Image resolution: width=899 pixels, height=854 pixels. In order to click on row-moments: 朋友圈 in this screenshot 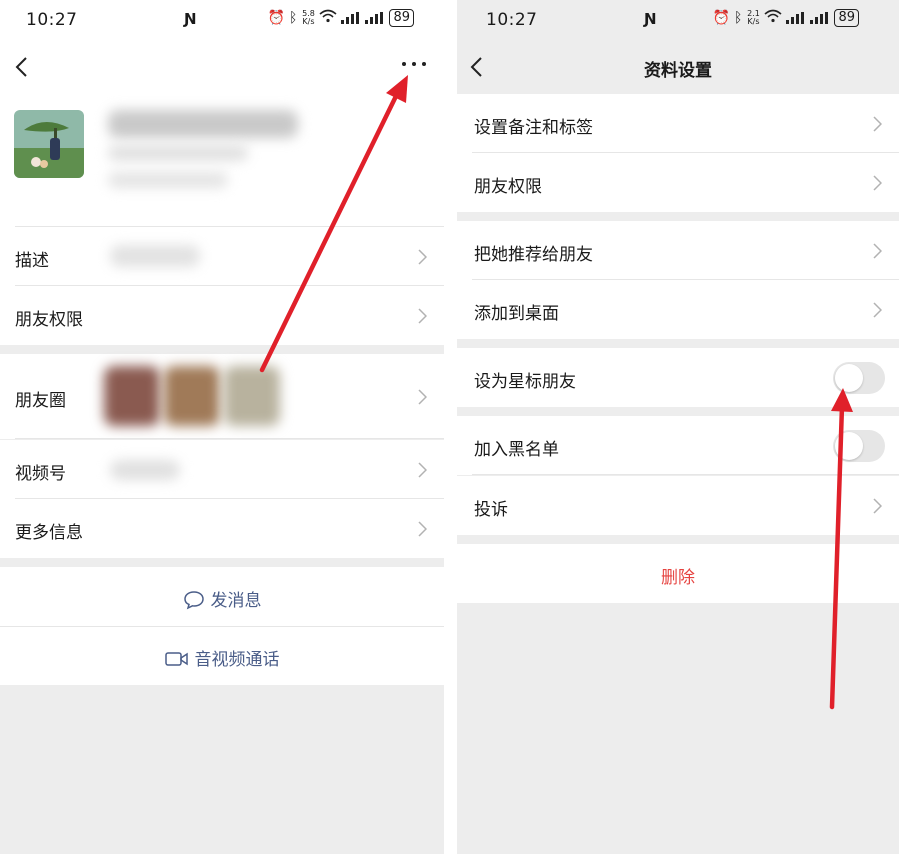, I will do `click(222, 396)`.